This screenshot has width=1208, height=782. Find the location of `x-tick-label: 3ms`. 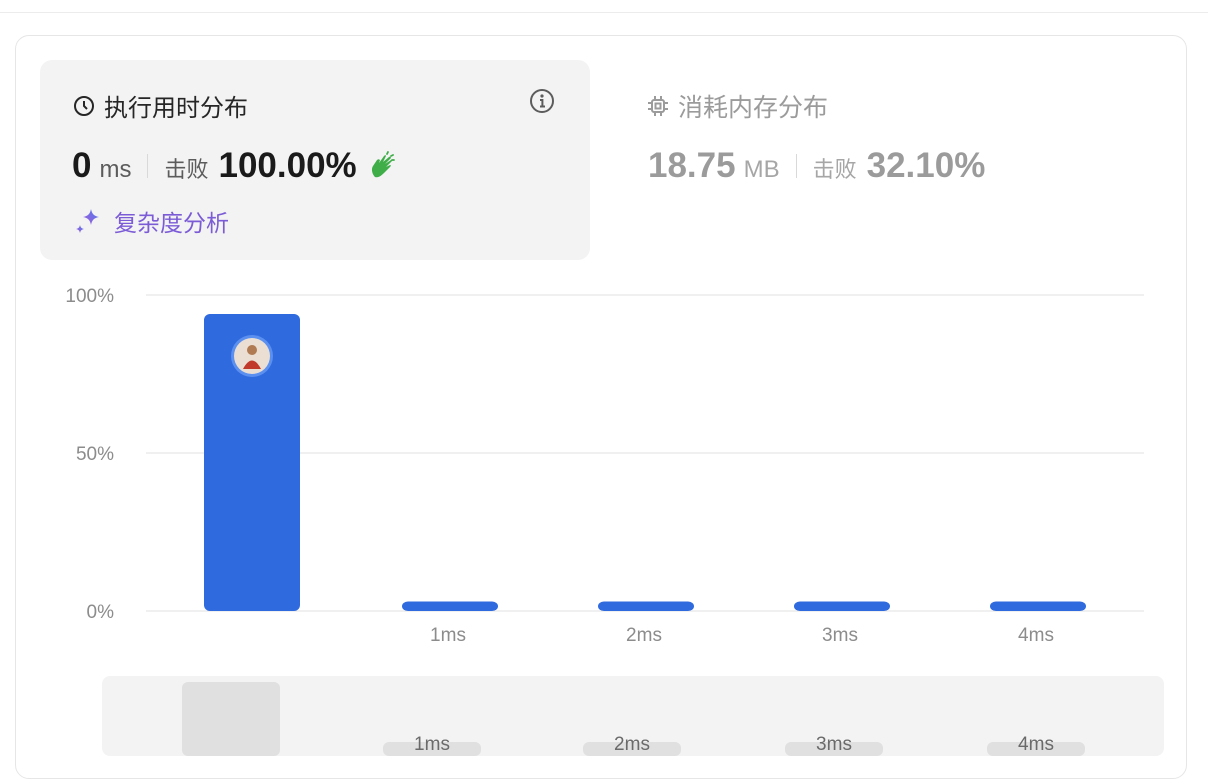

x-tick-label: 3ms is located at coordinates (840, 635).